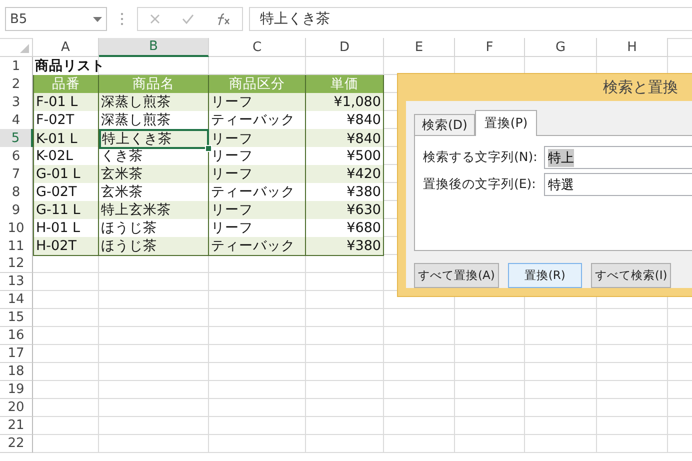  What do you see at coordinates (66, 102) in the screenshot?
I see `table-cell: F-01 L` at bounding box center [66, 102].